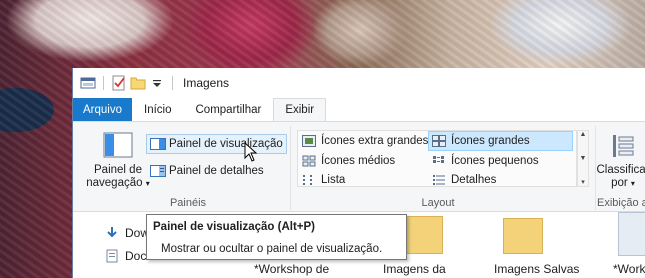 The height and width of the screenshot is (278, 645). I want to click on nav-item-downloads: Dow, so click(127, 233).